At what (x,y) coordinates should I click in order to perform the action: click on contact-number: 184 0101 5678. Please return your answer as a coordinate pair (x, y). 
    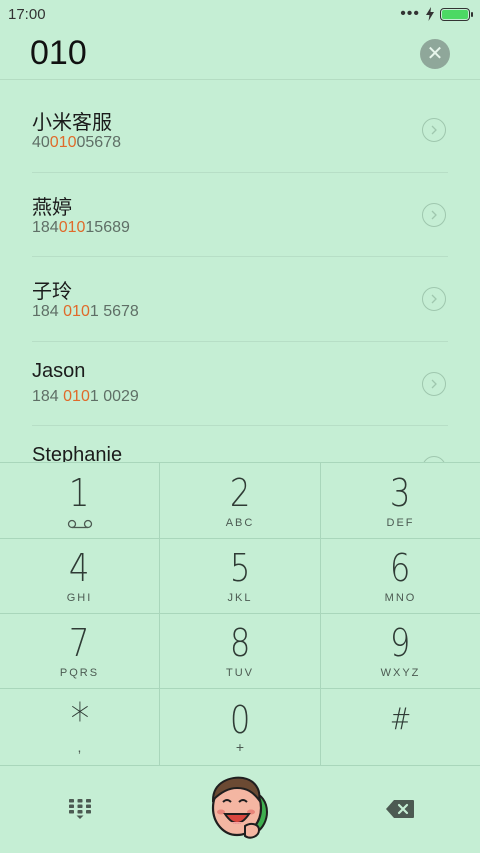
    Looking at the image, I should click on (85, 311).